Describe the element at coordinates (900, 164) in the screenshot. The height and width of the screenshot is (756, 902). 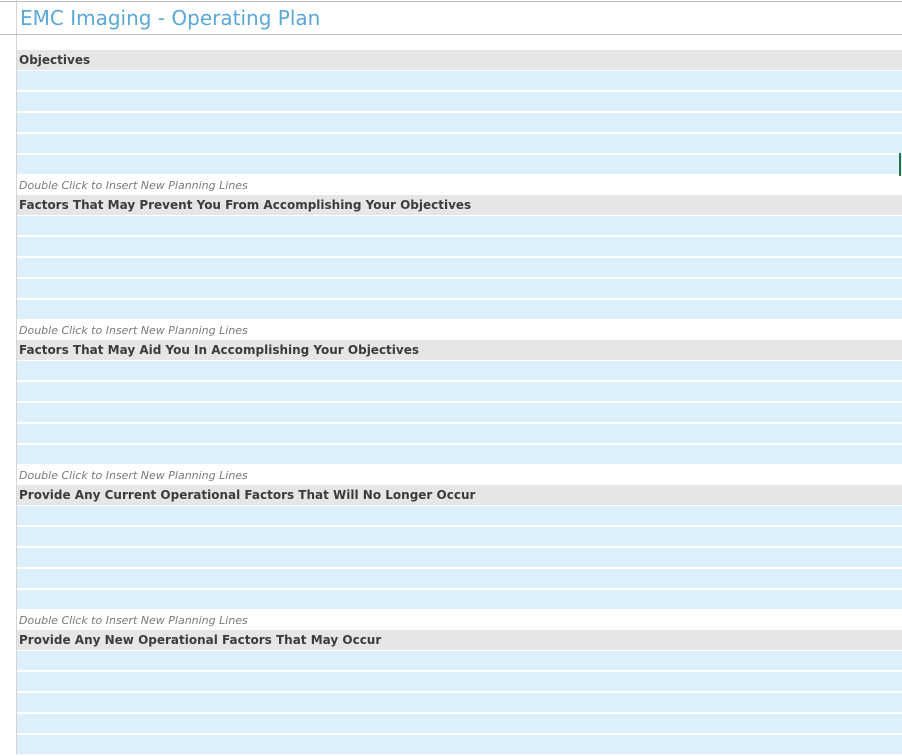
I see `cell-cursor` at that location.